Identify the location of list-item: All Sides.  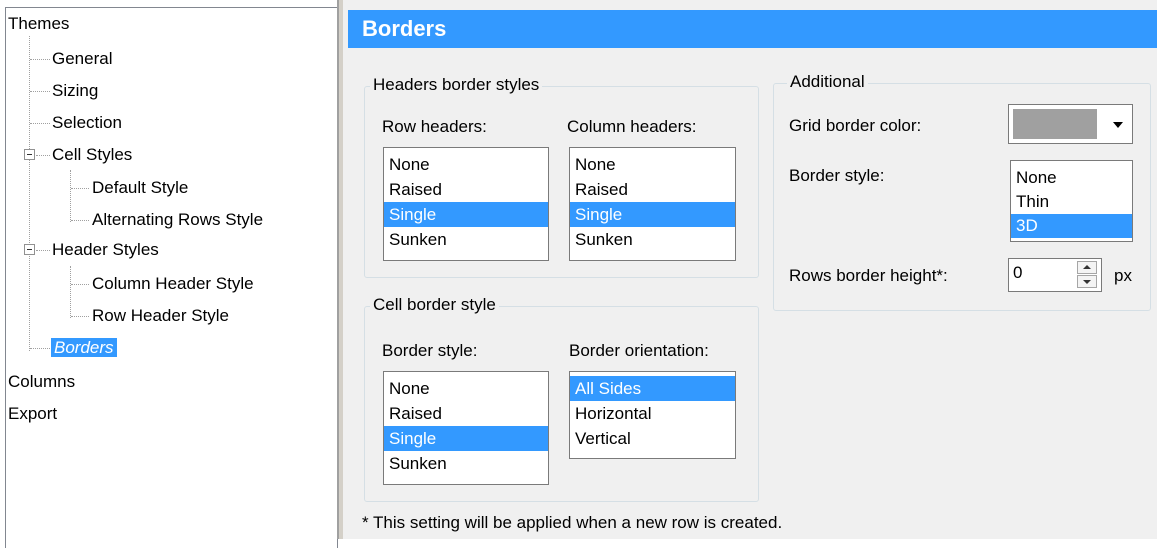
(652, 388).